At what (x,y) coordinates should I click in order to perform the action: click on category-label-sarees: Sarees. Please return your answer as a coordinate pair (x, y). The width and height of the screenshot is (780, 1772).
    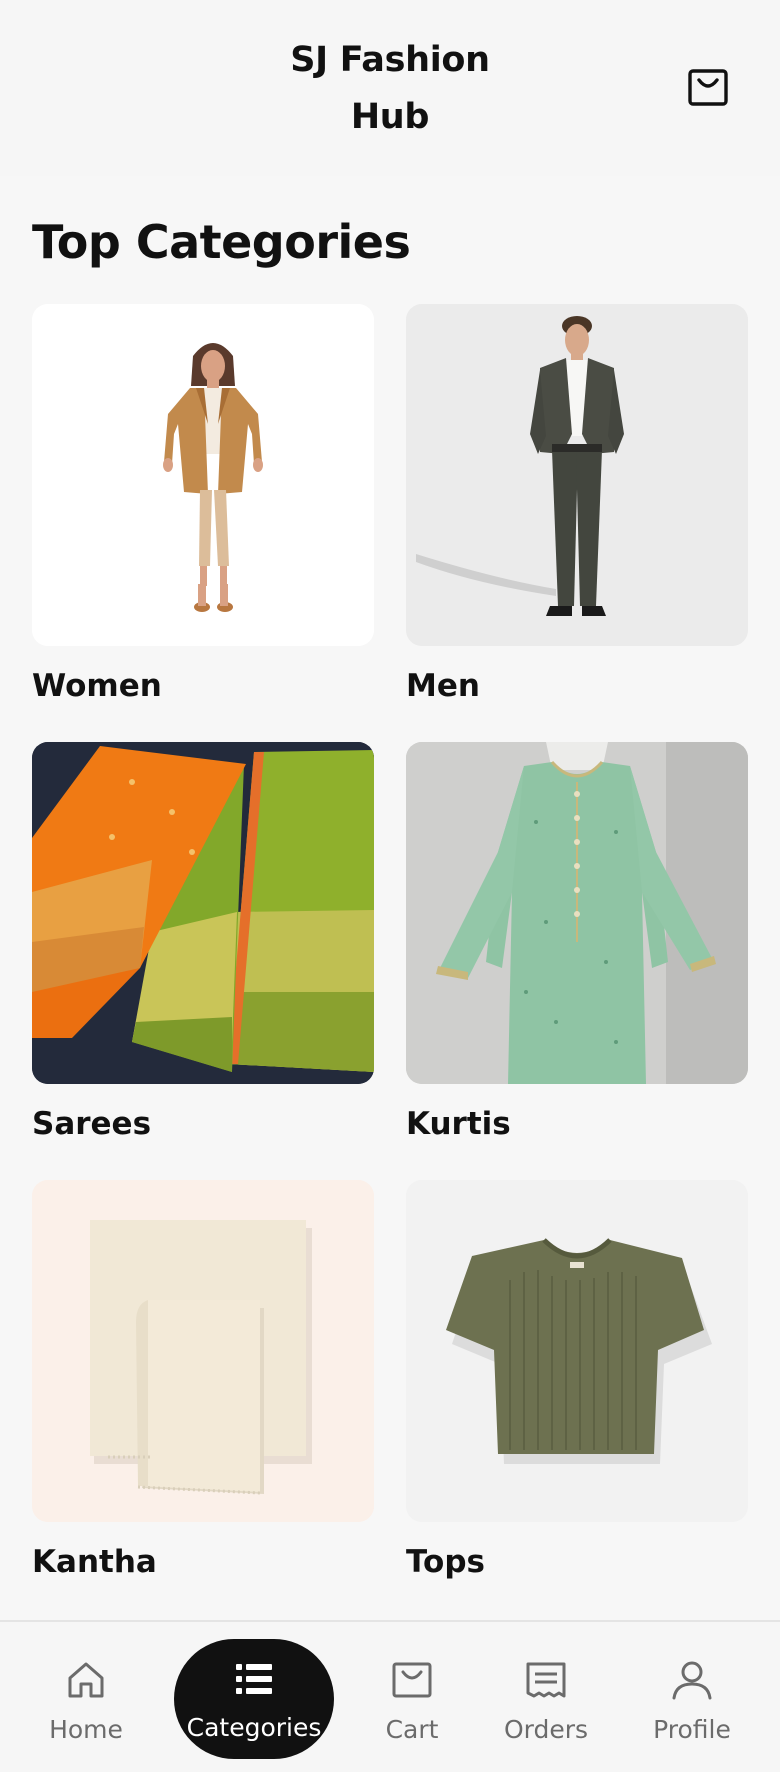
    Looking at the image, I should click on (92, 1124).